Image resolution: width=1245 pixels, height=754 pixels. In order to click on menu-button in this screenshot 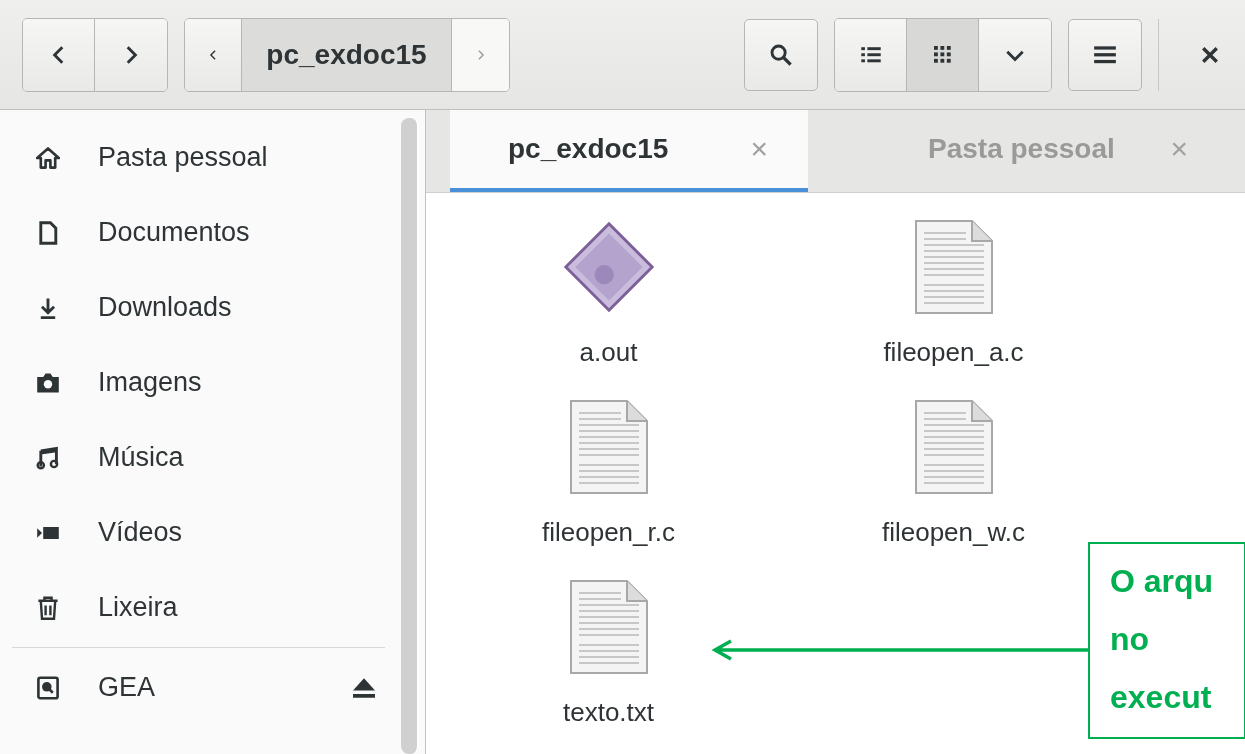, I will do `click(1105, 54)`.